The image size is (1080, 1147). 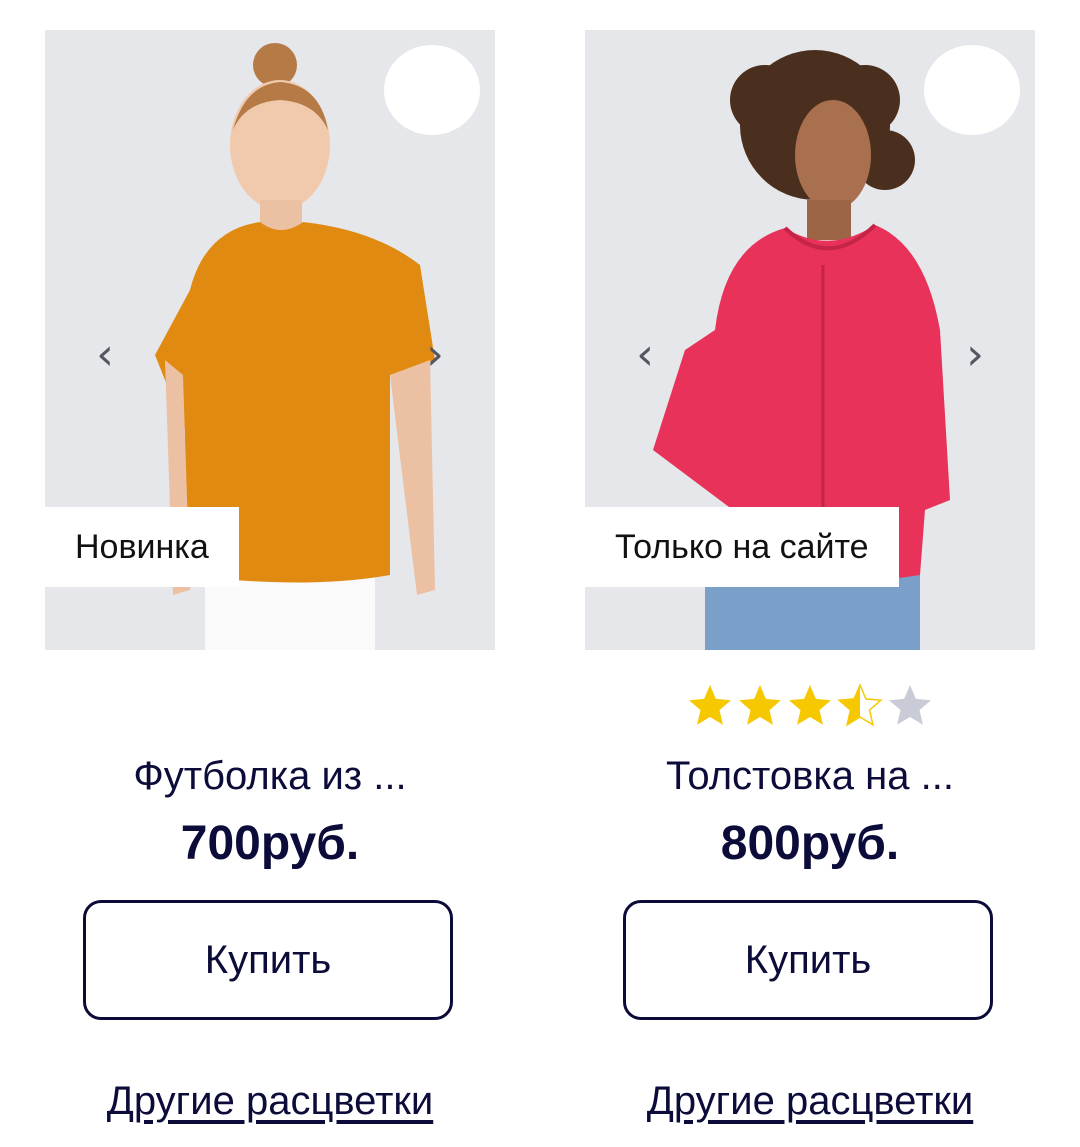 I want to click on rating-stars, so click(x=810, y=705).